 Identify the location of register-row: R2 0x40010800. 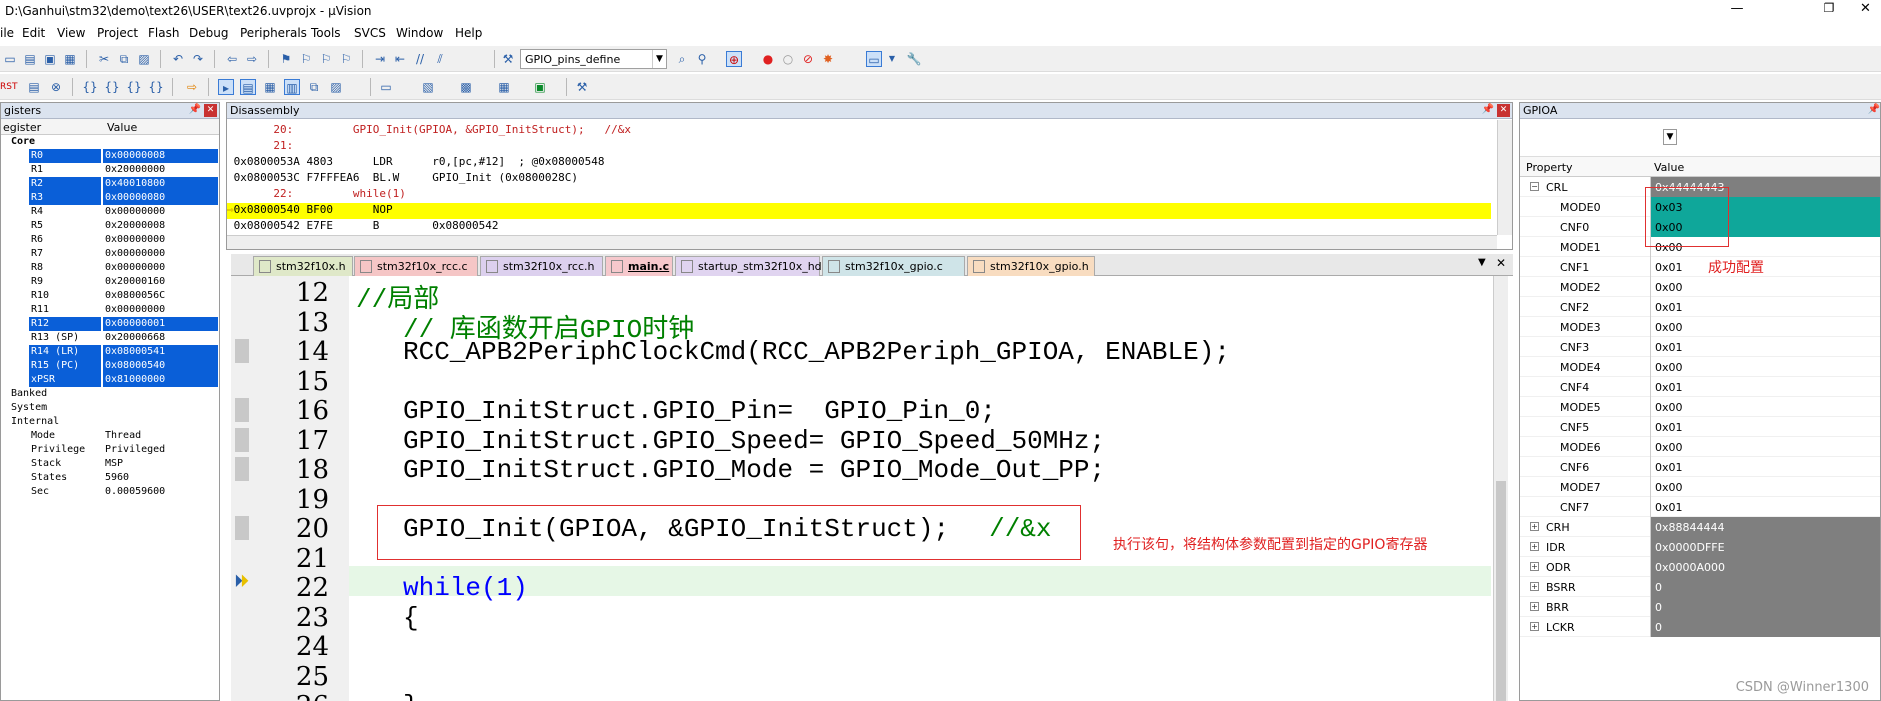
(110, 184).